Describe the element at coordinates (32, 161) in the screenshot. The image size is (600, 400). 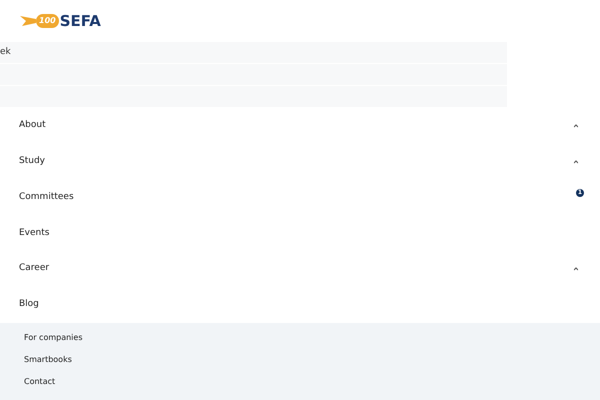
I see `menu-item: Study` at that location.